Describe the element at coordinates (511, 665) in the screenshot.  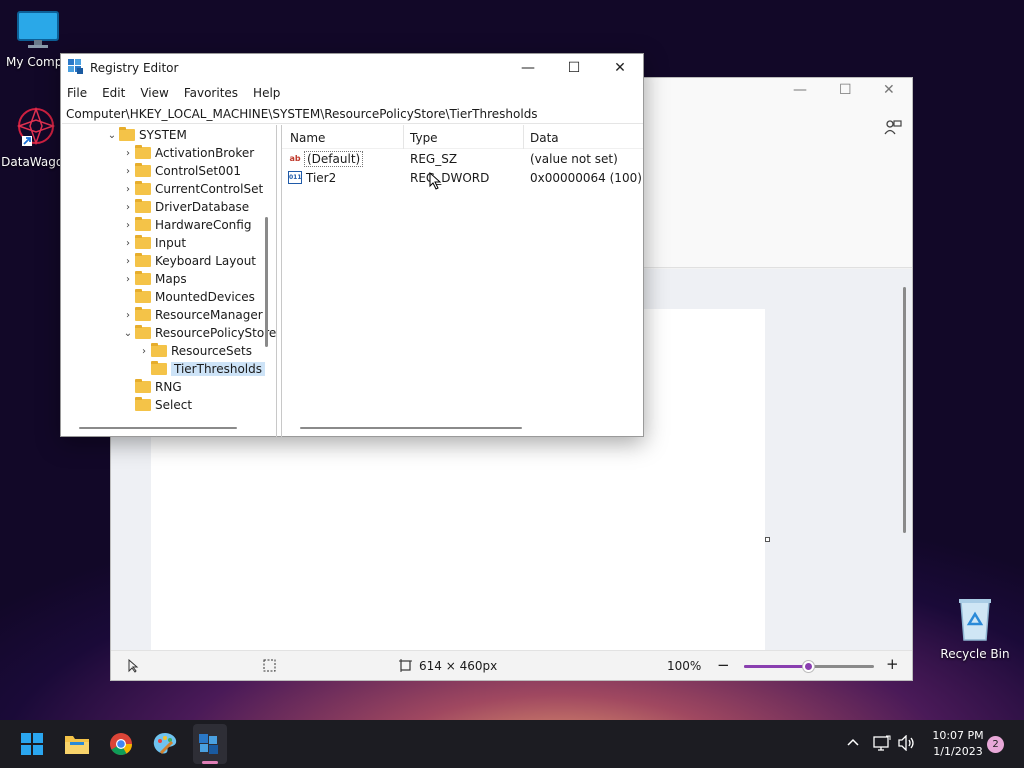
I see `paint-status-bar: 614 × 460px 100% − +` at that location.